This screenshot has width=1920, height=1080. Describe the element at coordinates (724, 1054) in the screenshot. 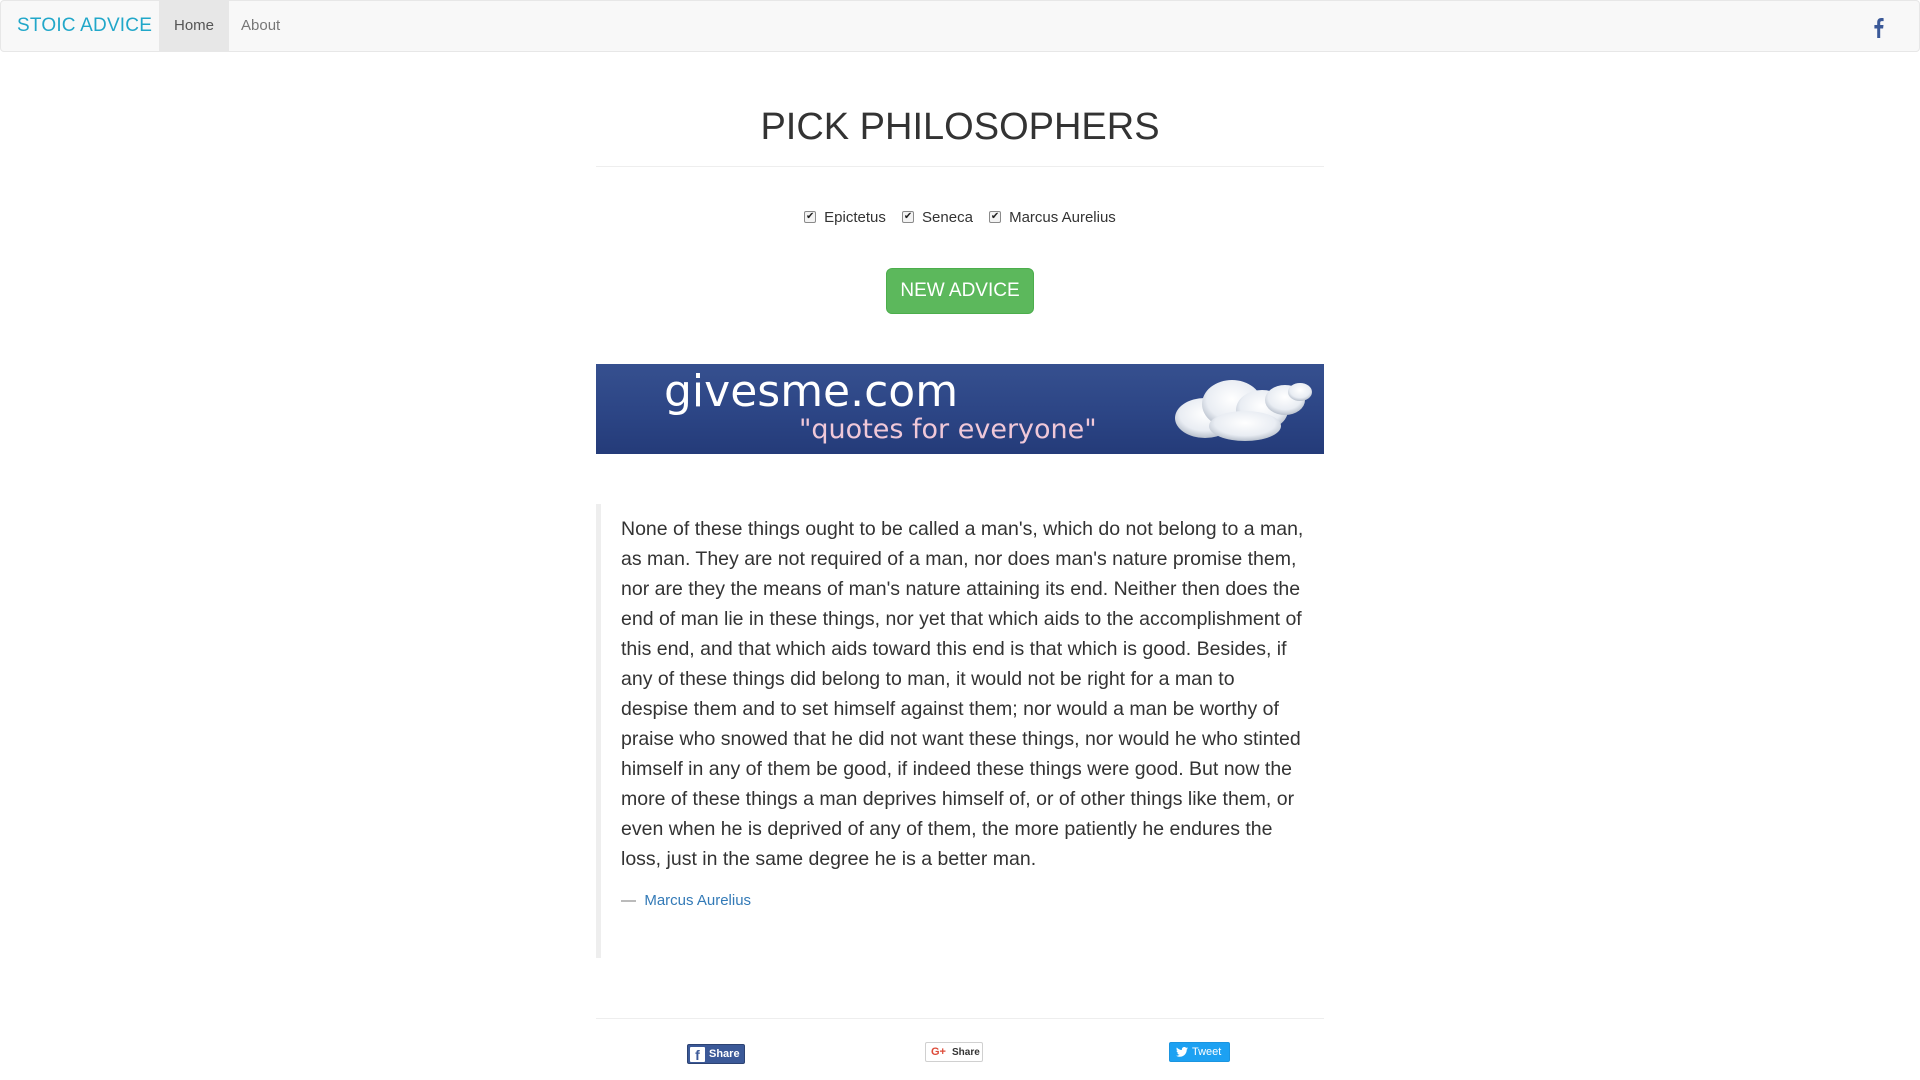

I see `facebook-share-label: Share` at that location.